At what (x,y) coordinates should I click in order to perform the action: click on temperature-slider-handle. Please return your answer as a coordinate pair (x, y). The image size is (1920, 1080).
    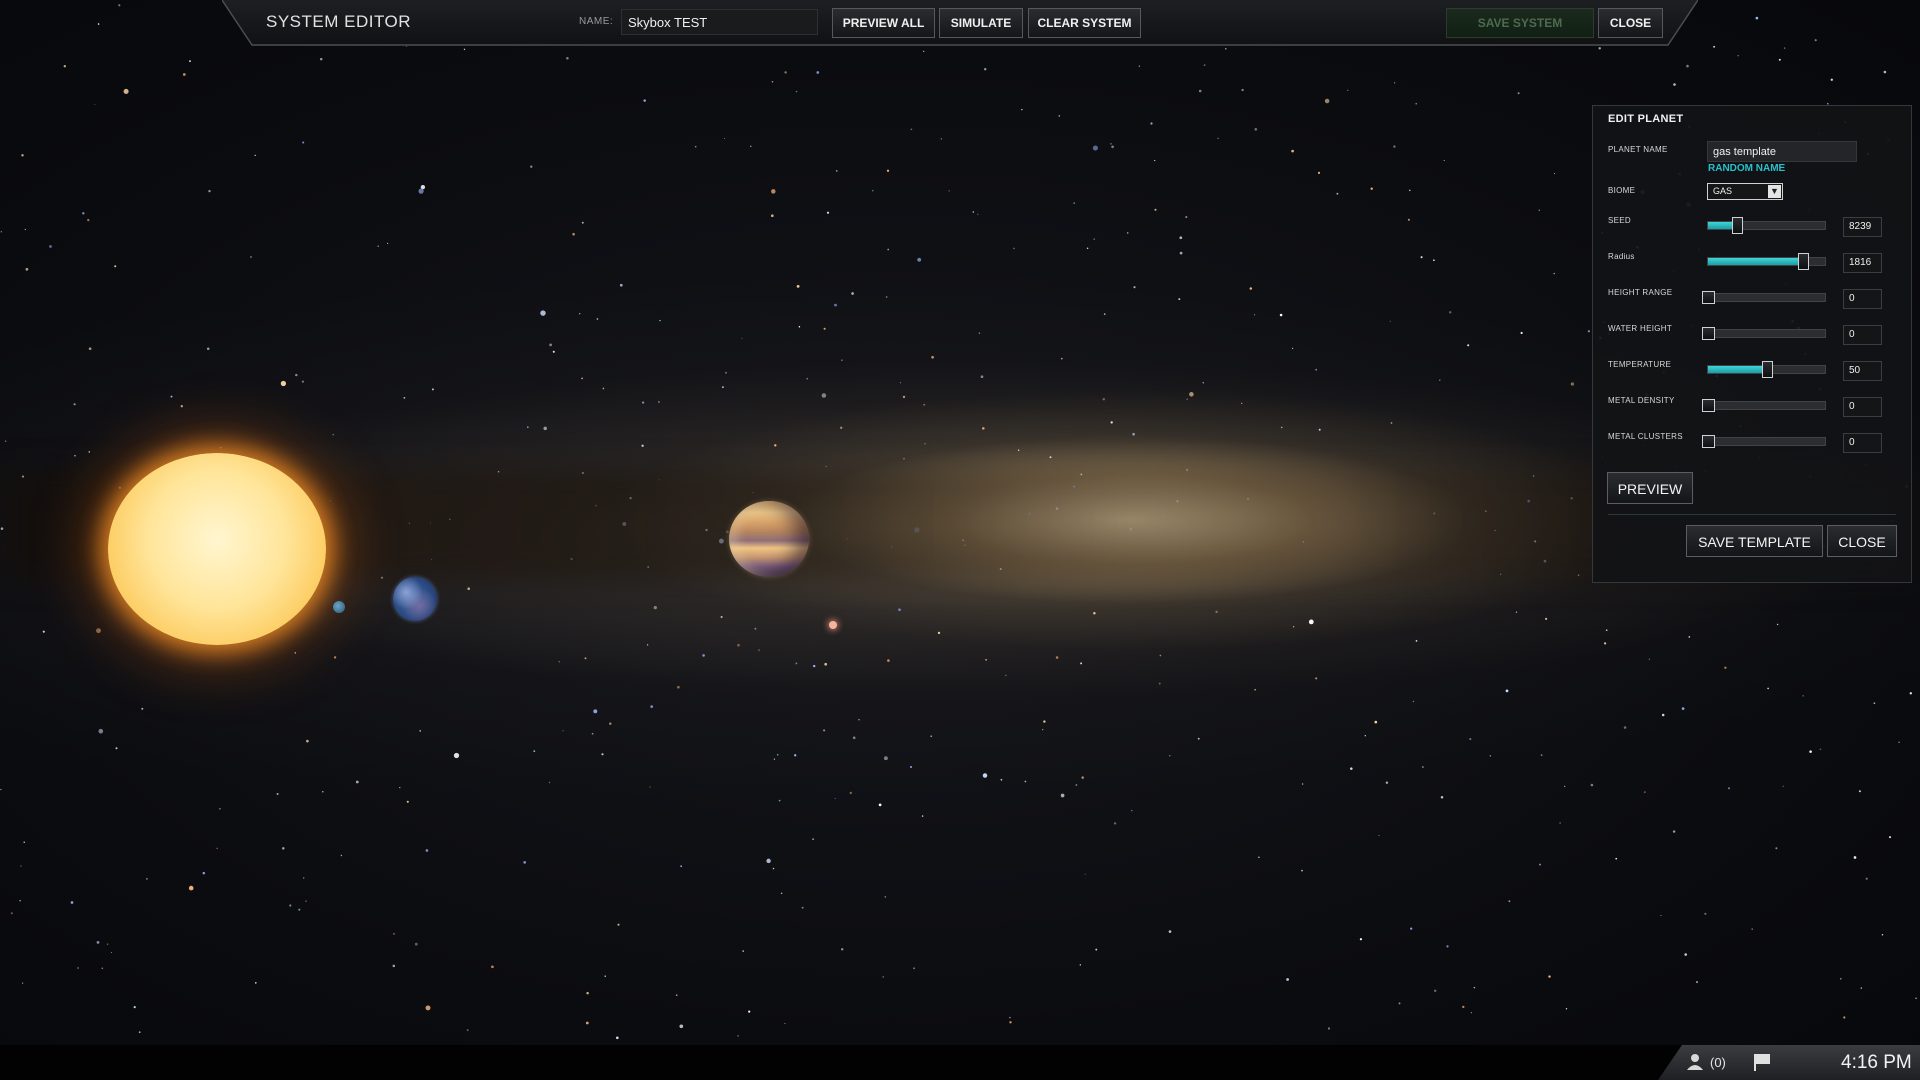
    Looking at the image, I should click on (1767, 369).